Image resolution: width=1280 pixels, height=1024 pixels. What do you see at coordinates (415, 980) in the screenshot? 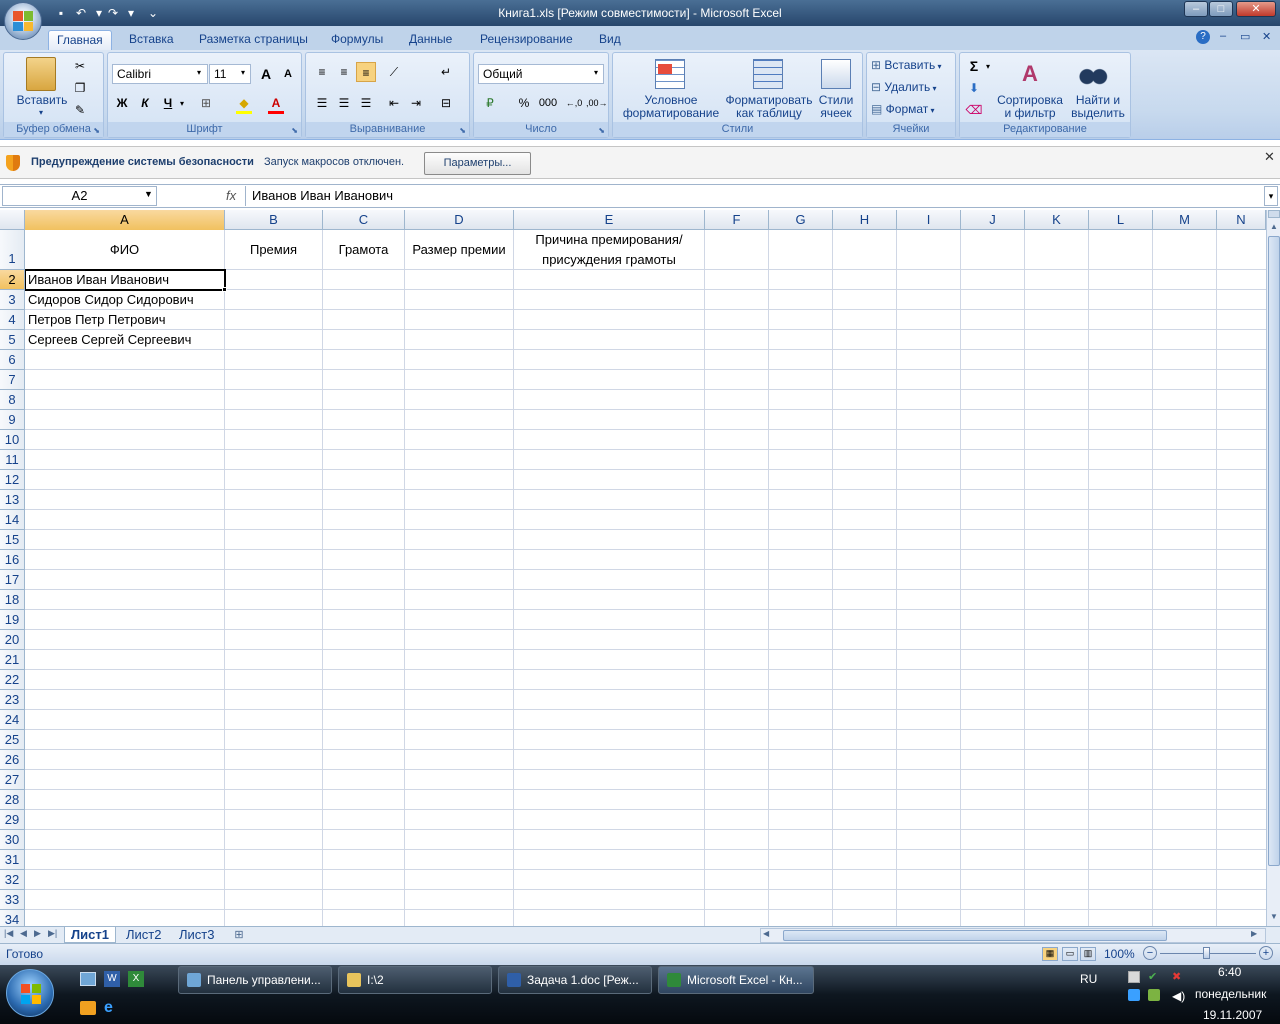
I see `taskbar-item-folder: I:\2` at bounding box center [415, 980].